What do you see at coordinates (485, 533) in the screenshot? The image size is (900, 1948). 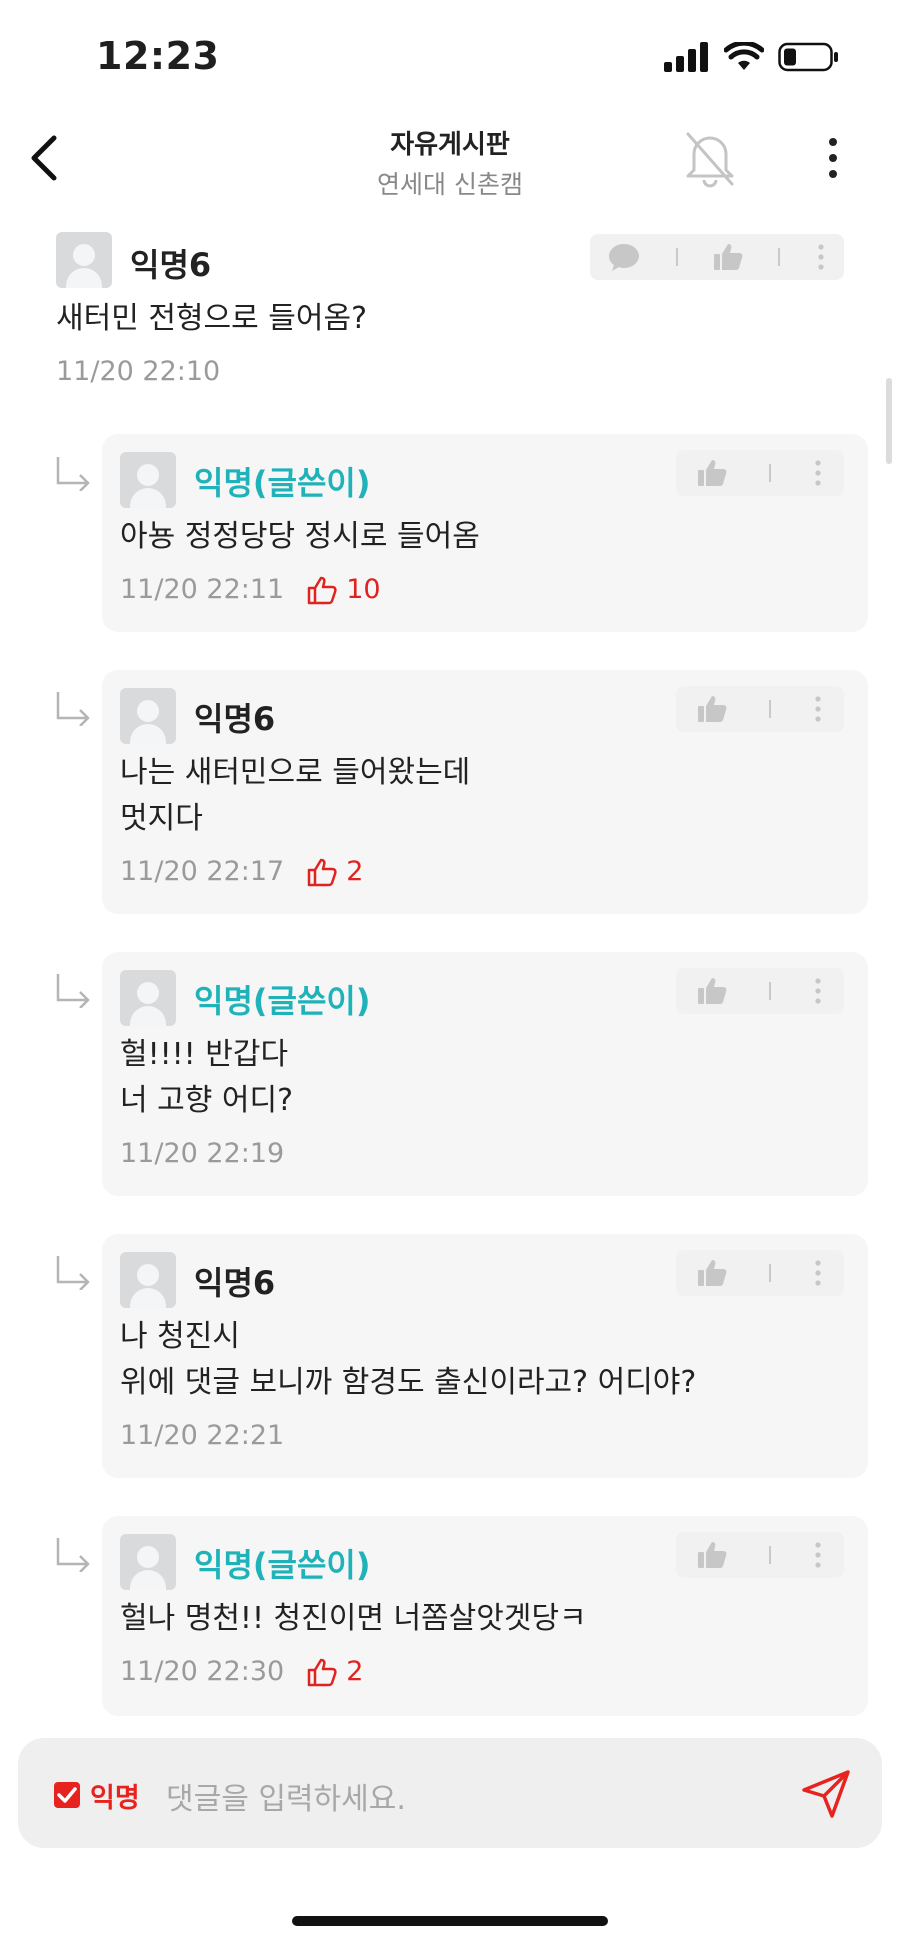 I see `reply-item: 익명(글쓴이) 아뇽 정정당당 정시로 들어옴 11/20 22:11 10` at bounding box center [485, 533].